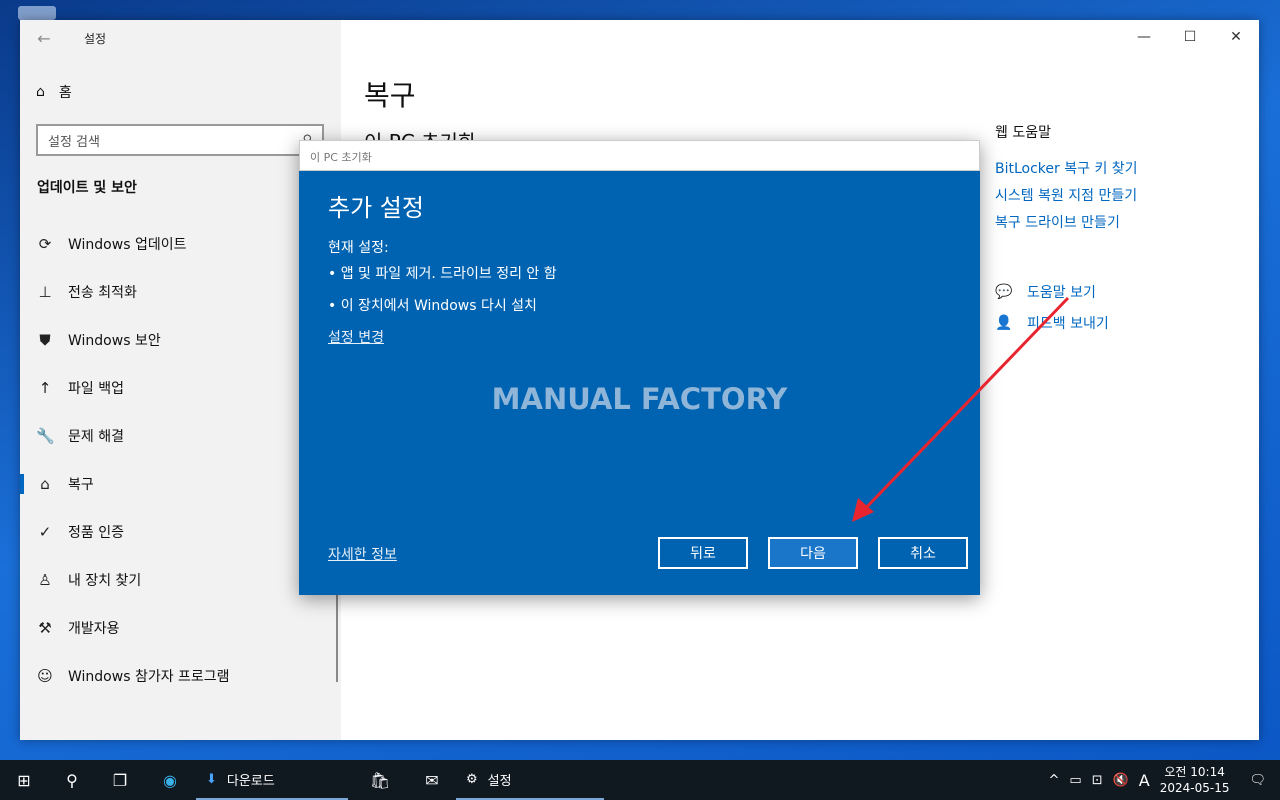 This screenshot has height=800, width=1280. What do you see at coordinates (1194, 788) in the screenshot?
I see `clock-date: 2024-05-15` at bounding box center [1194, 788].